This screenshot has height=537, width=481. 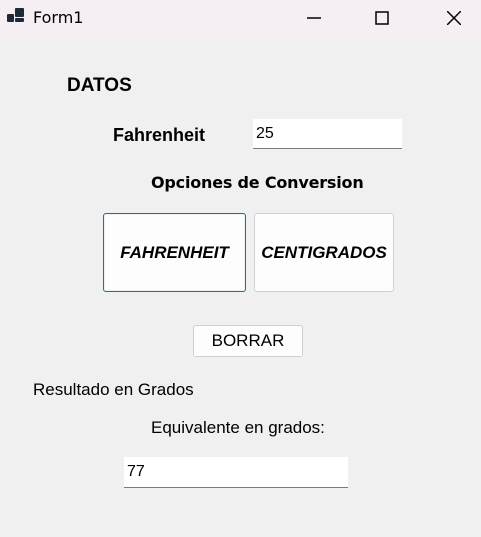 I want to click on centigrados-button: CENTIGRADOS, so click(x=324, y=252).